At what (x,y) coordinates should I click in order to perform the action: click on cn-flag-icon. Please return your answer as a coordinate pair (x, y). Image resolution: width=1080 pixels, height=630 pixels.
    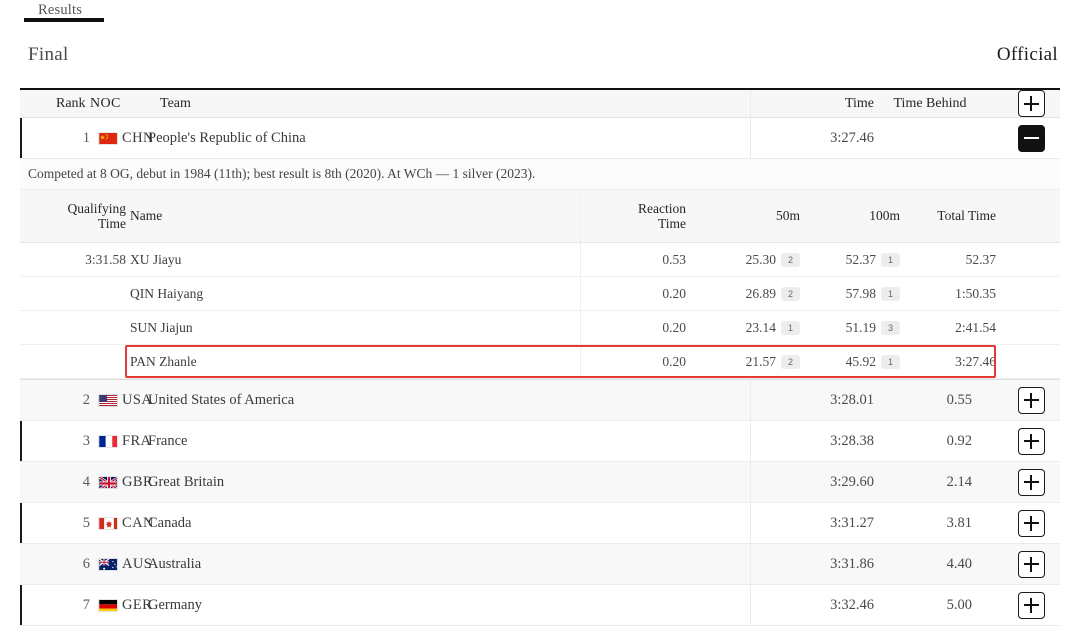
    Looking at the image, I should click on (109, 138).